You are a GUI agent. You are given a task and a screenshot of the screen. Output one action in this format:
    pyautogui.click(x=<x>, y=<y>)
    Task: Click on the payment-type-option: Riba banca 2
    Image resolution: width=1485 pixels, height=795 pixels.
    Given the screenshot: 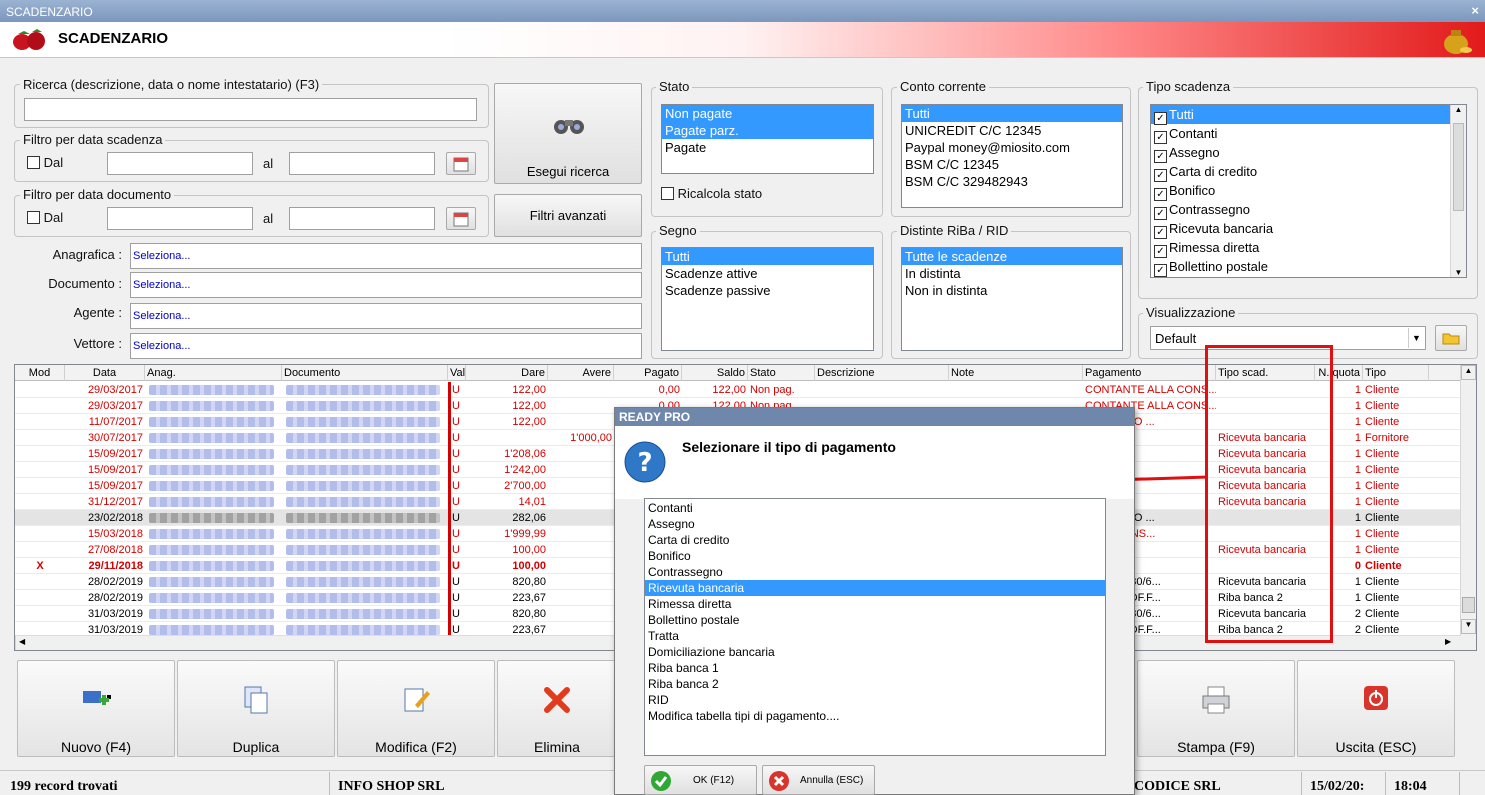 What is the action you would take?
    pyautogui.click(x=875, y=684)
    